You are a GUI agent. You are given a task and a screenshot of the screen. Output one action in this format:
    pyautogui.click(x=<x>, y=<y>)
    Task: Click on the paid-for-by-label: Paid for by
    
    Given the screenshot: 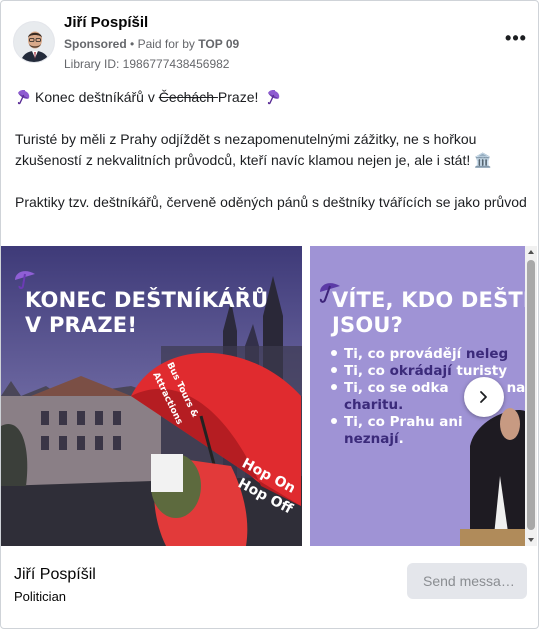 What is the action you would take?
    pyautogui.click(x=166, y=44)
    